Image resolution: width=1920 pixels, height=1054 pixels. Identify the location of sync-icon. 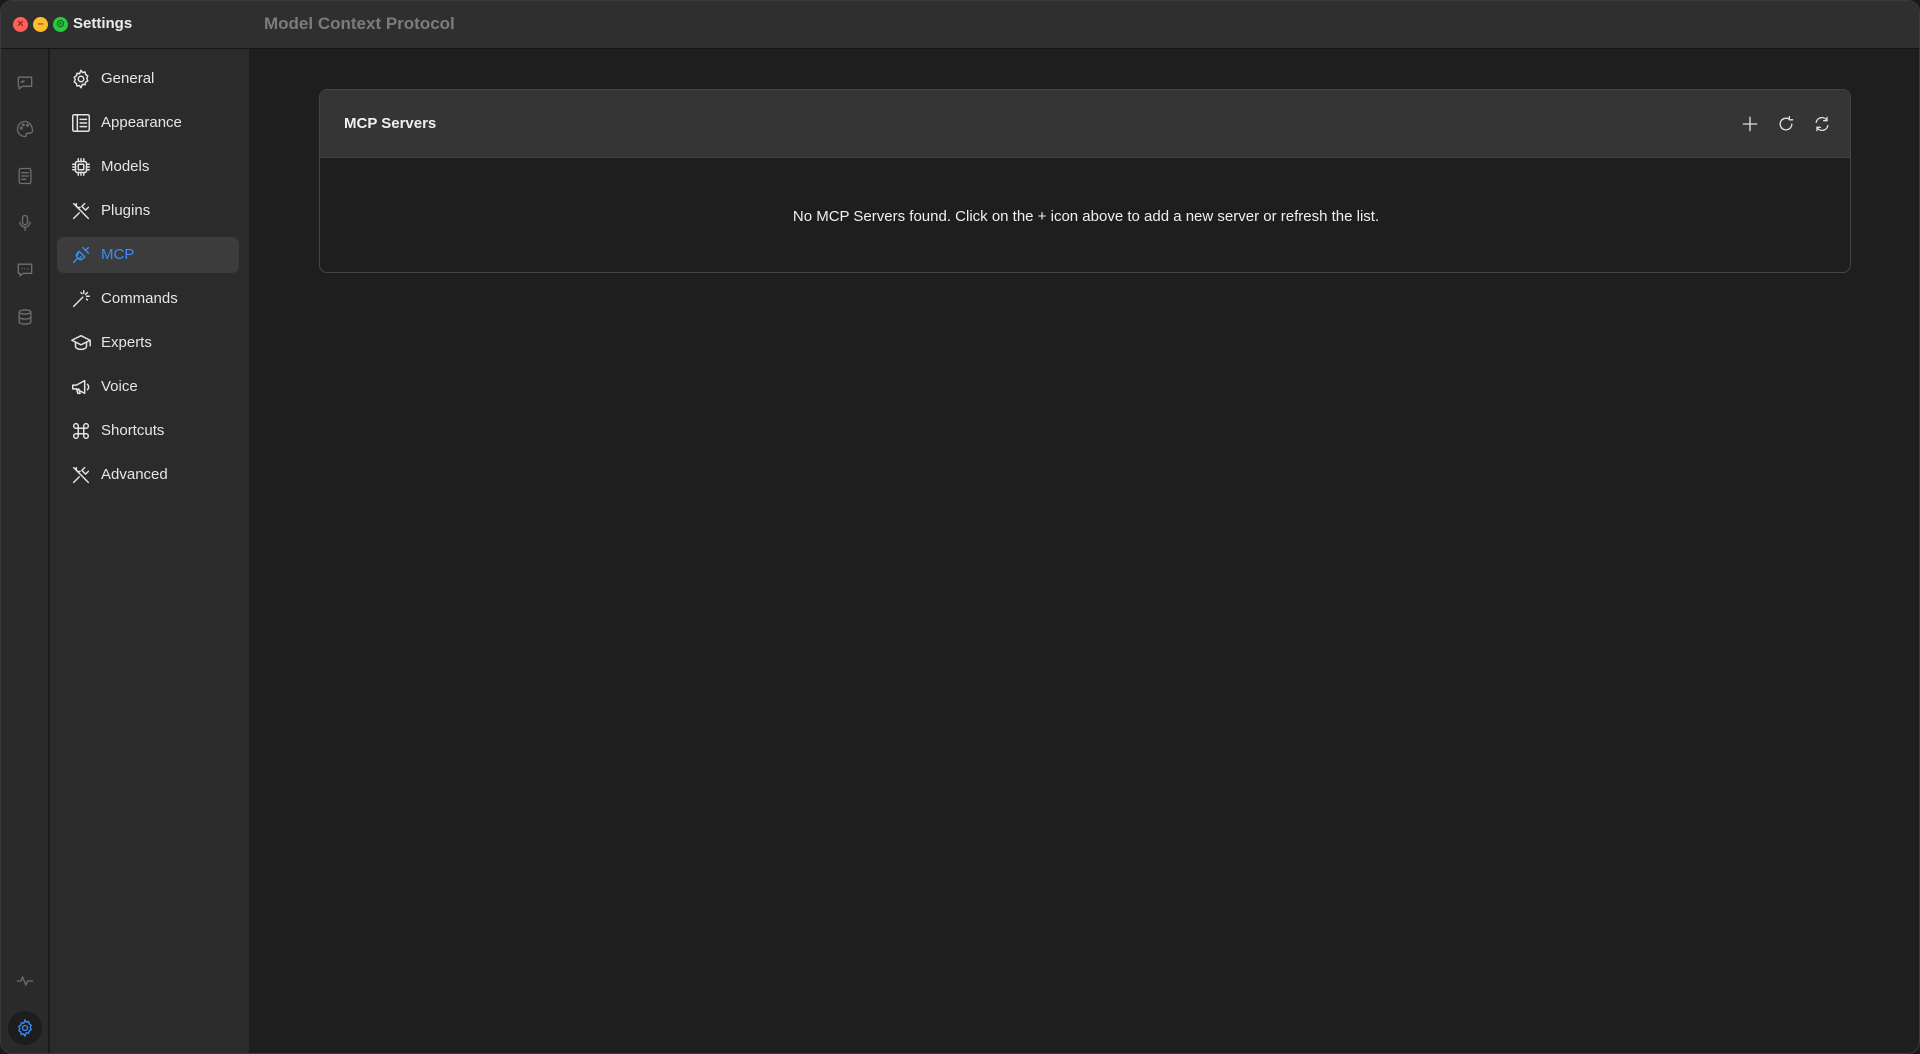
(1822, 124).